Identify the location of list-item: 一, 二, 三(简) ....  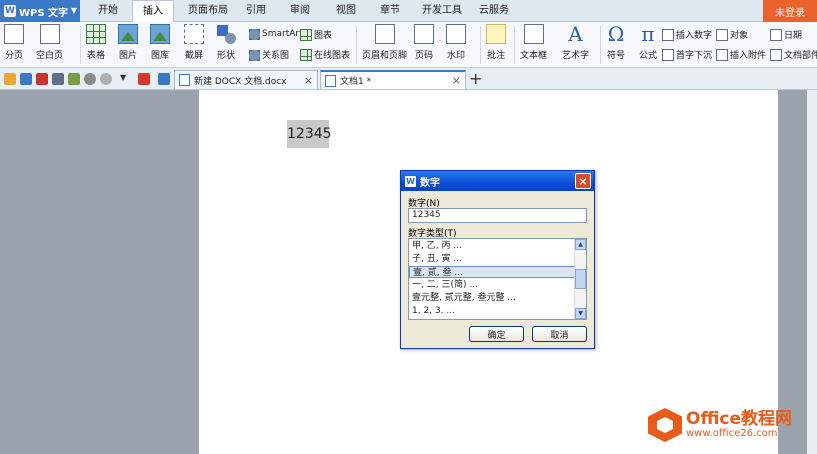
(492, 285).